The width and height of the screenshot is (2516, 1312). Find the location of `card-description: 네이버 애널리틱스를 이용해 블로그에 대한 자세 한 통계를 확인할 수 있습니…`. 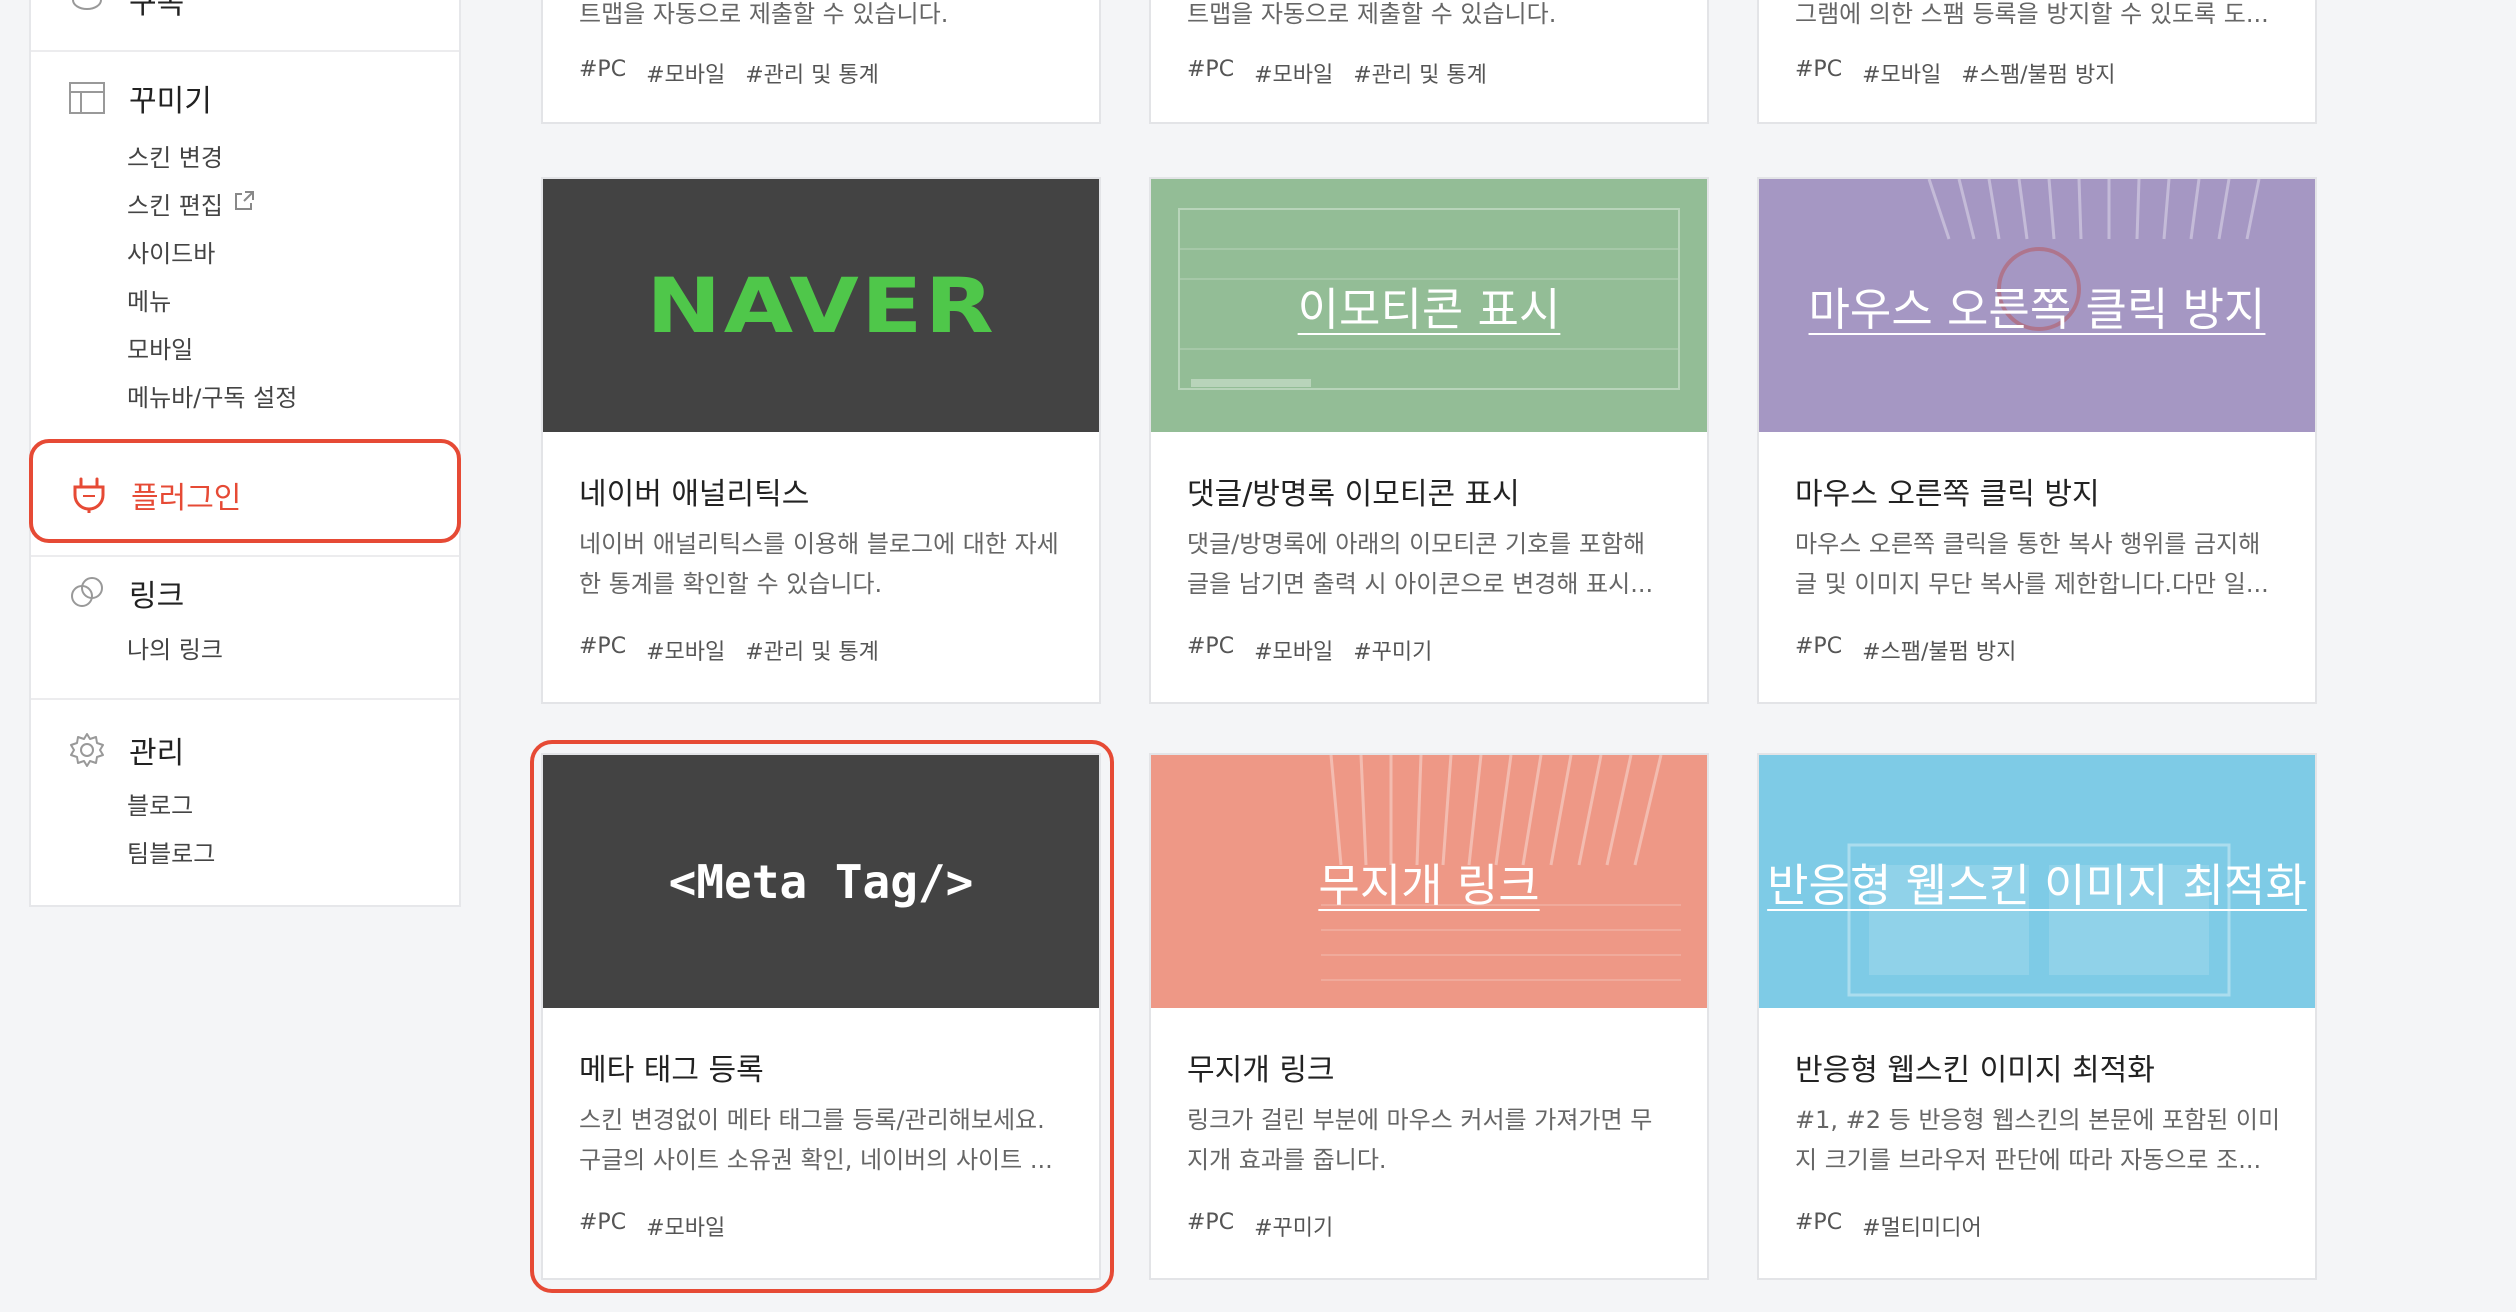

card-description: 네이버 애널리틱스를 이용해 블로그에 대한 자세 한 통계를 확인할 수 있습니… is located at coordinates (819, 564).